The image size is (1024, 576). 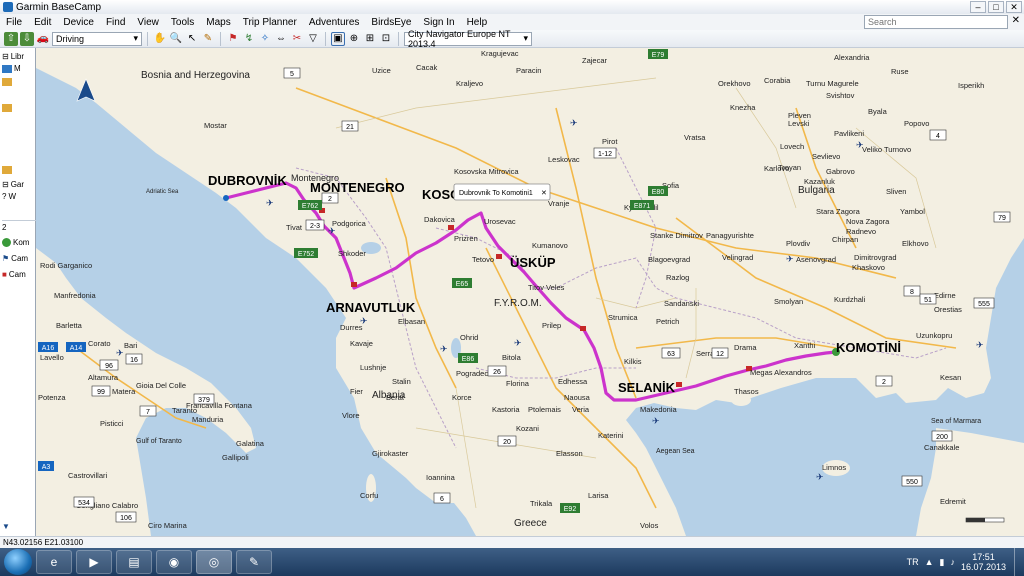 I want to click on menu-find: Find, so click(x=115, y=22).